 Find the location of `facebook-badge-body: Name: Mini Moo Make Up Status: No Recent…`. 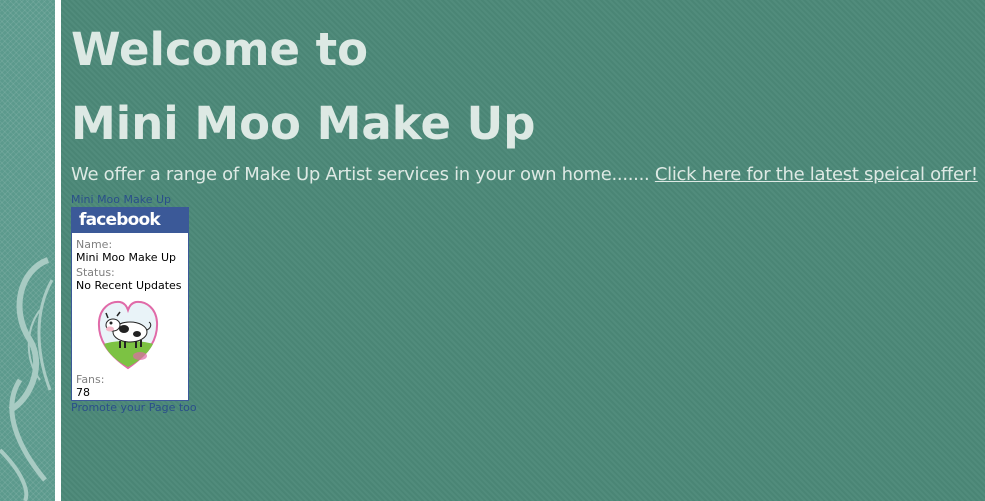

facebook-badge-body: Name: Mini Moo Make Up Status: No Recent… is located at coordinates (130, 316).